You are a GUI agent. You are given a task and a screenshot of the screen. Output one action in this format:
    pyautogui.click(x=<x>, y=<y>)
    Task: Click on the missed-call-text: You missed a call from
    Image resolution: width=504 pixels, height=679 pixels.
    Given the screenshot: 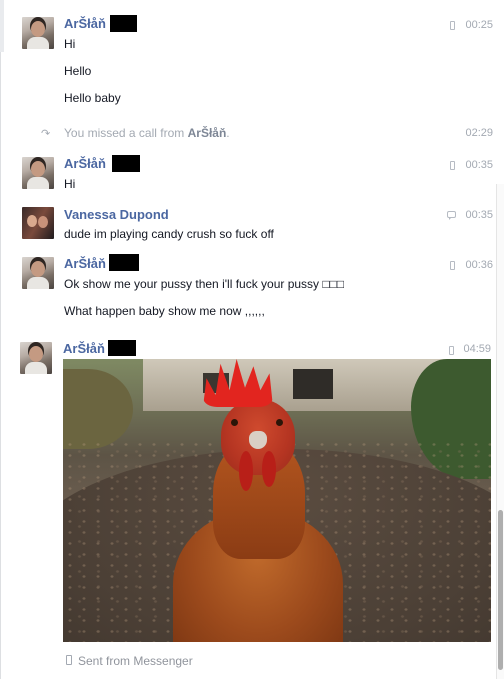 What is the action you would take?
    pyautogui.click(x=126, y=133)
    